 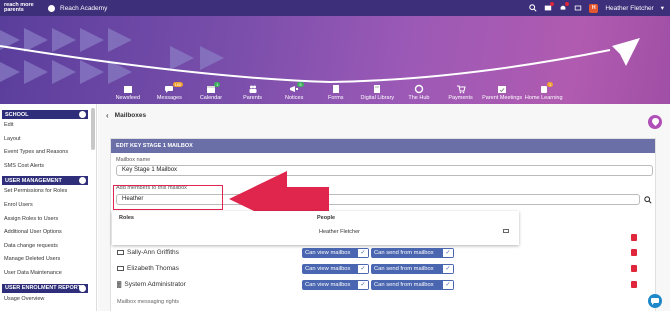 What do you see at coordinates (107, 115) in the screenshot?
I see `chevron-left-icon: ‹` at bounding box center [107, 115].